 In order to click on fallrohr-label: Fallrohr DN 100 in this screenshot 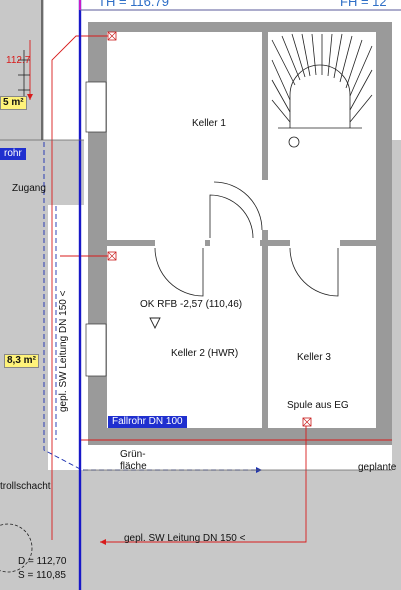, I will do `click(147, 422)`.